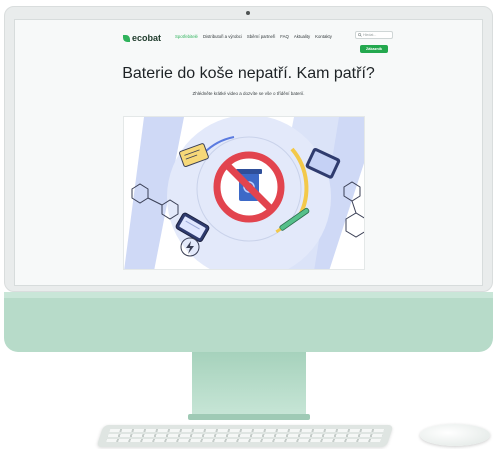 The width and height of the screenshot is (497, 449). Describe the element at coordinates (360, 35) in the screenshot. I see `search-icon` at that location.